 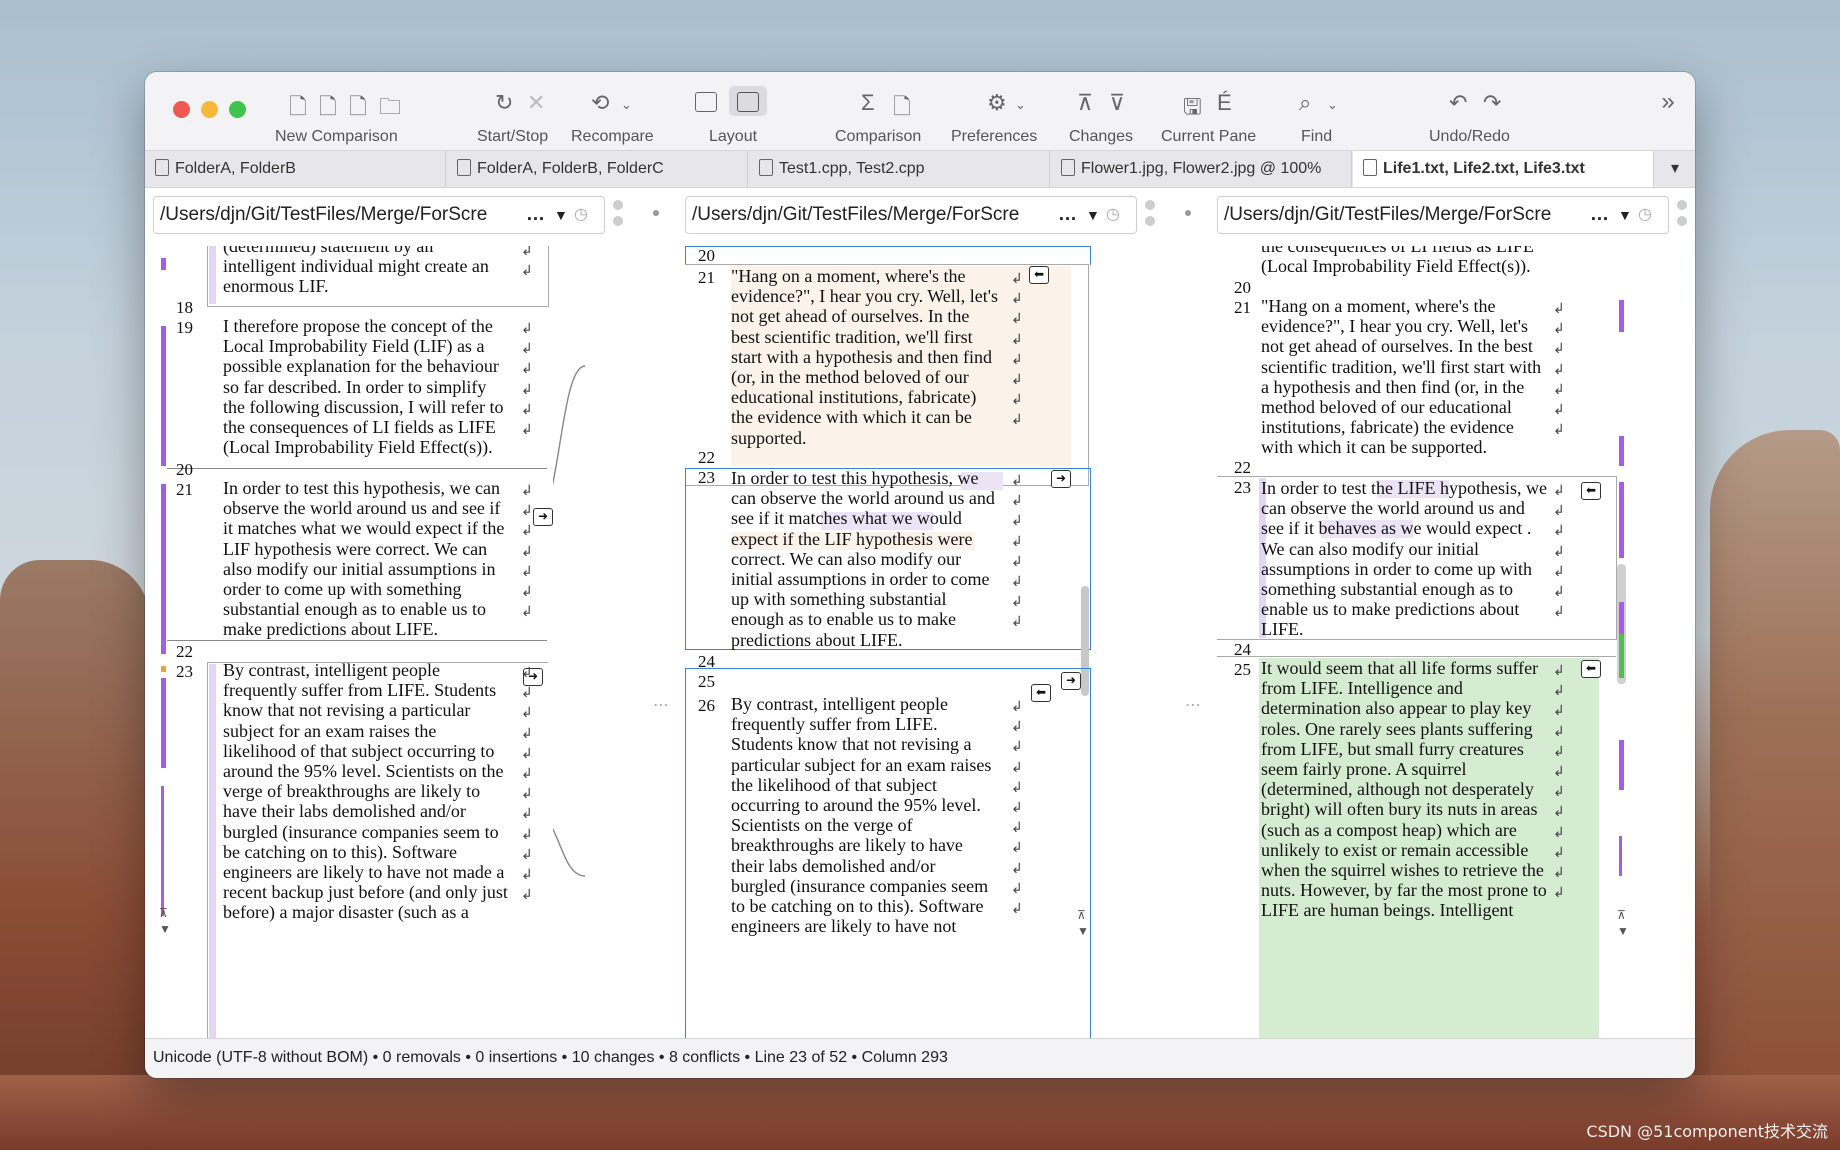 I want to click on new-comparison-button: 🗋 🗋 🗋 🗀 New Comparison, so click(x=345, y=119).